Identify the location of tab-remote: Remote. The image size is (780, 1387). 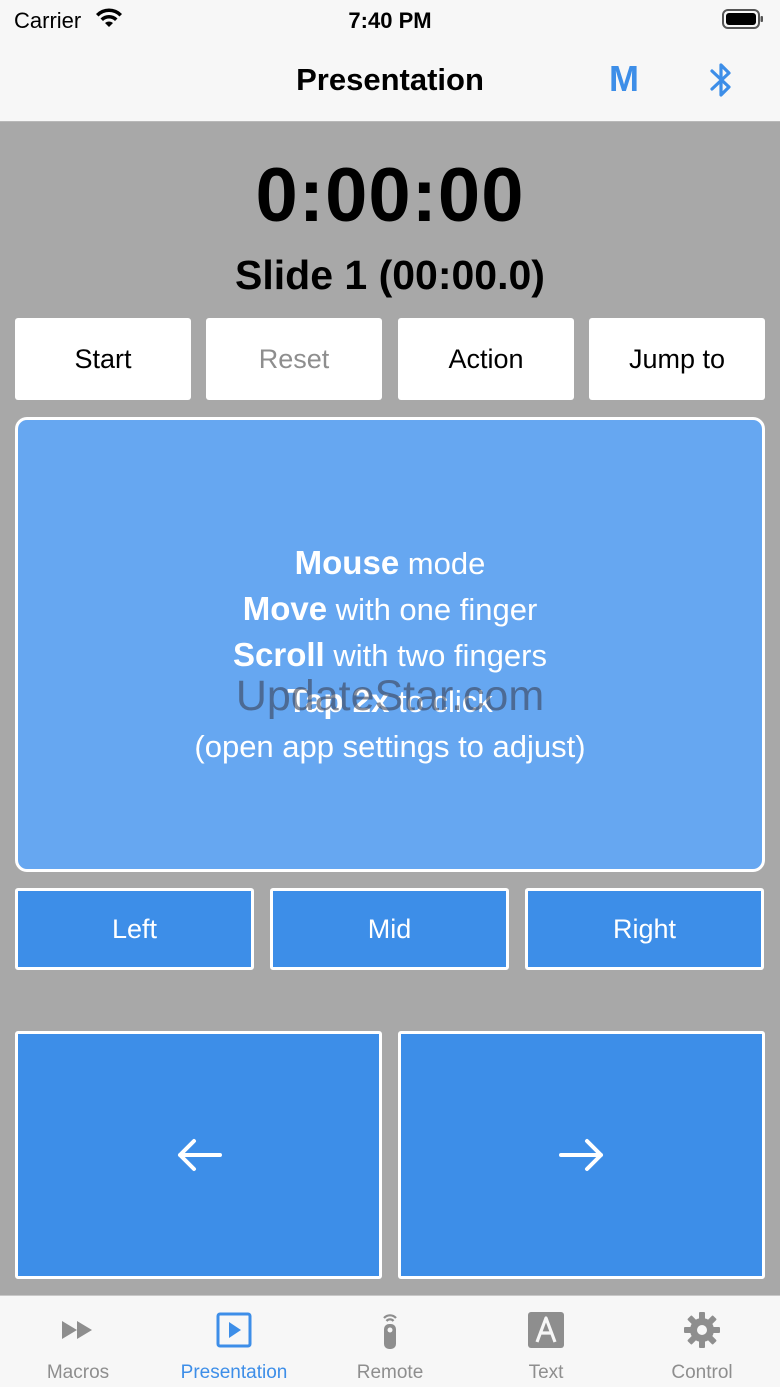
(390, 1341).